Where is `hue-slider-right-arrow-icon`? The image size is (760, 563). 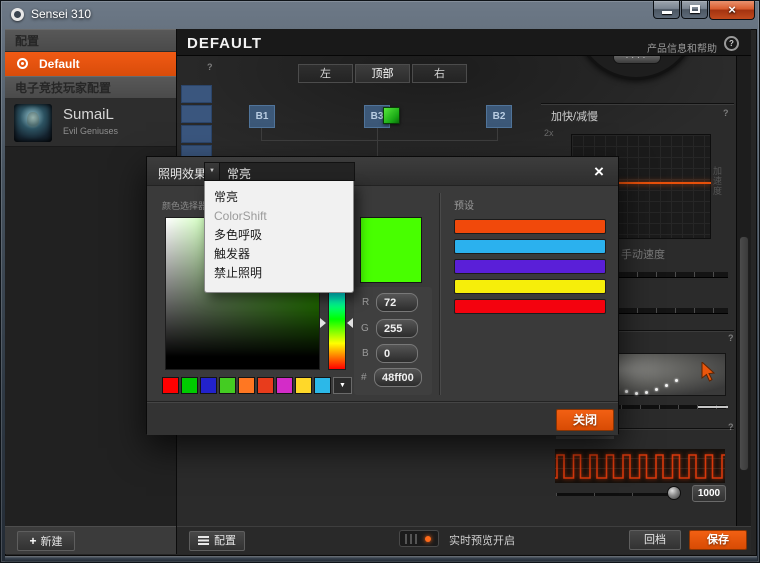 hue-slider-right-arrow-icon is located at coordinates (350, 323).